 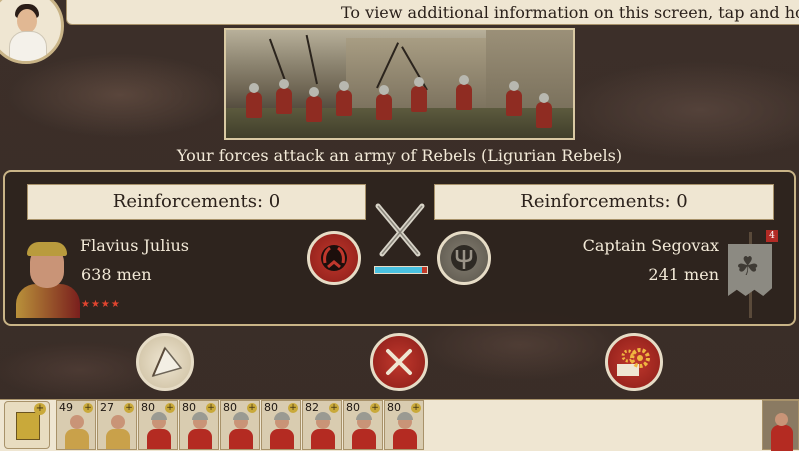 What do you see at coordinates (312, 407) in the screenshot?
I see `unit-count: 82` at bounding box center [312, 407].